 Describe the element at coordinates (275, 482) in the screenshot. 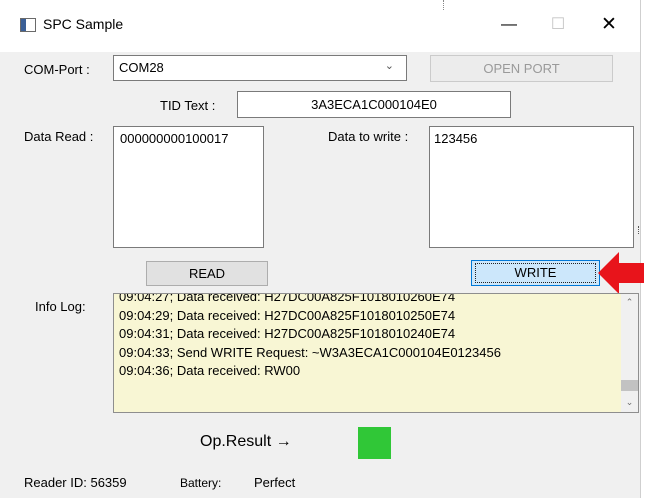

I see `battery-value: Perfect` at that location.